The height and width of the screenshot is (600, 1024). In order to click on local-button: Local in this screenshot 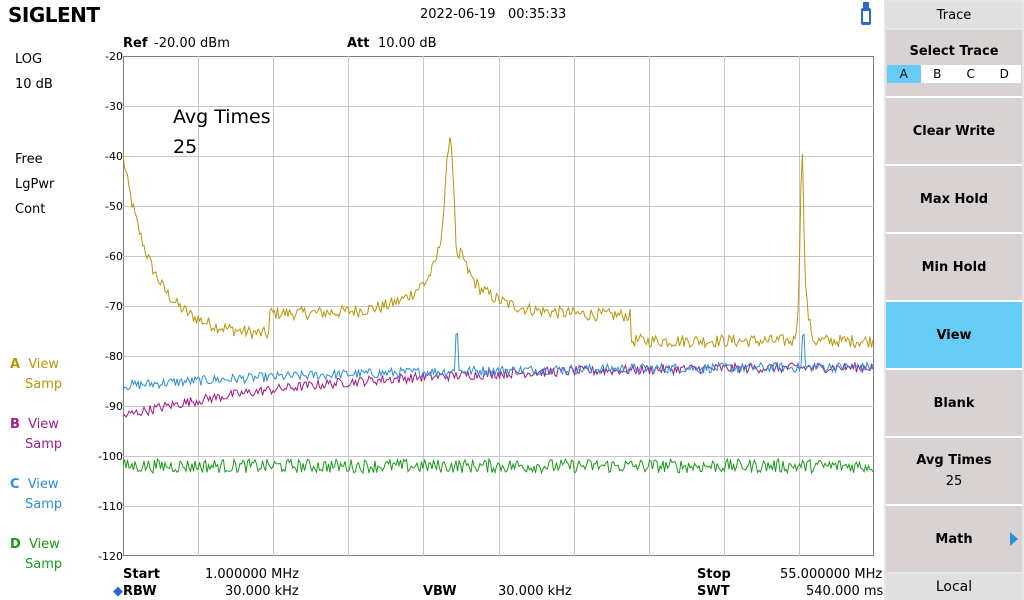, I will do `click(954, 587)`.